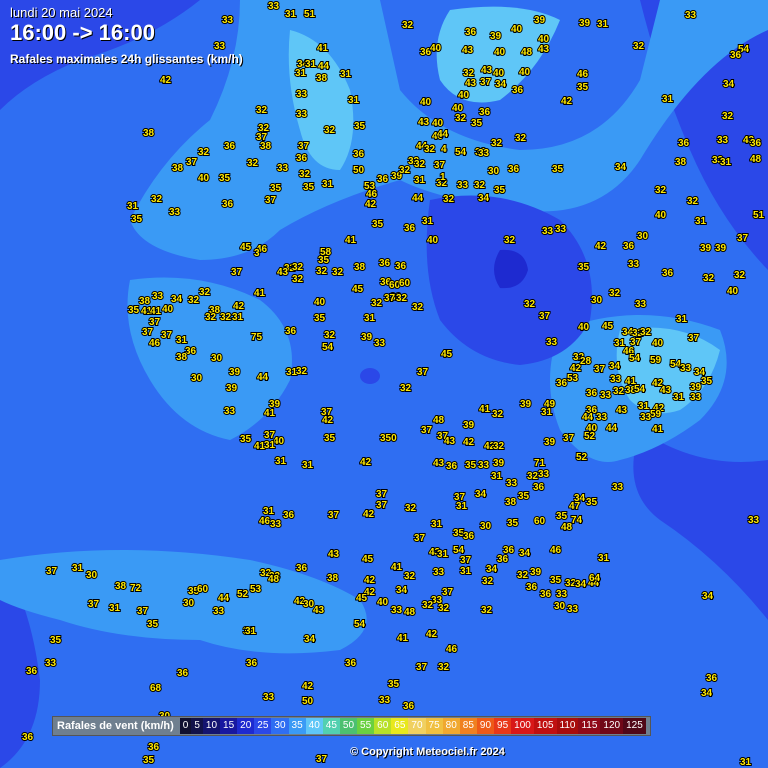 The width and height of the screenshot is (768, 768). I want to click on legend-swatch: 120, so click(612, 726).